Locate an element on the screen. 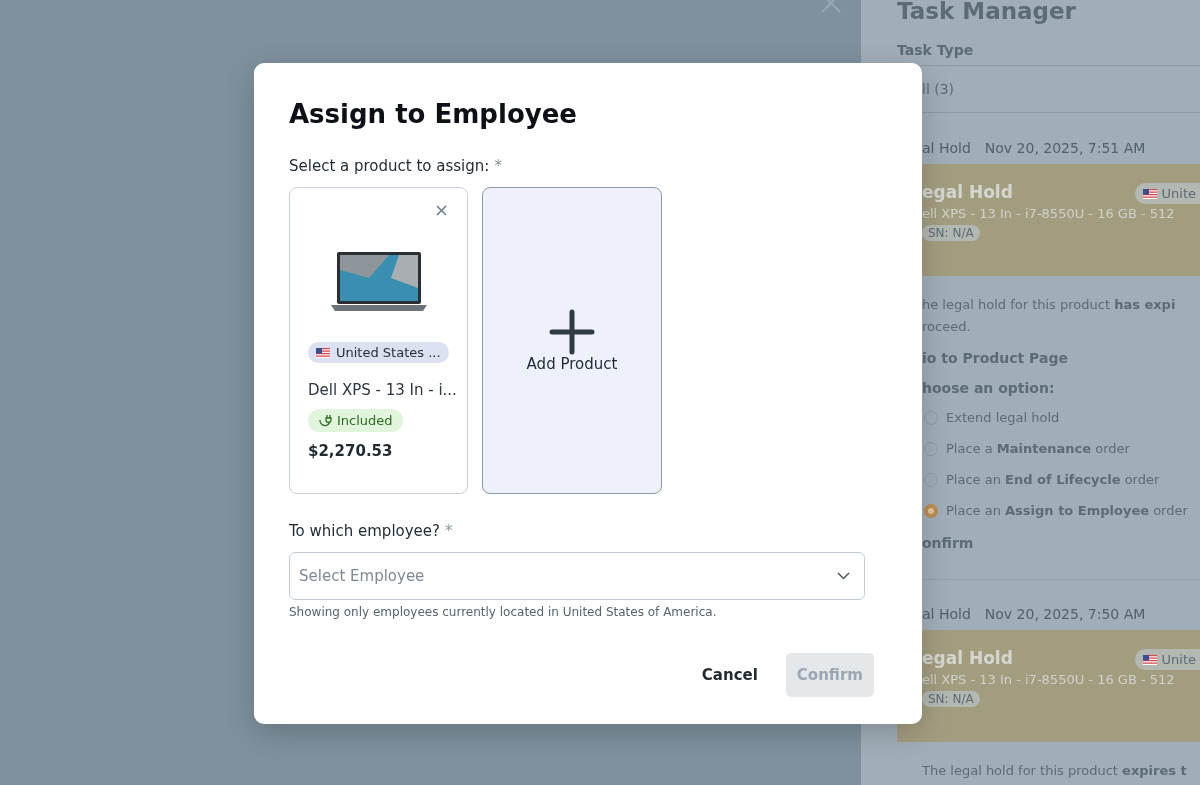 The image size is (1200, 785). status-tag: Included is located at coordinates (355, 420).